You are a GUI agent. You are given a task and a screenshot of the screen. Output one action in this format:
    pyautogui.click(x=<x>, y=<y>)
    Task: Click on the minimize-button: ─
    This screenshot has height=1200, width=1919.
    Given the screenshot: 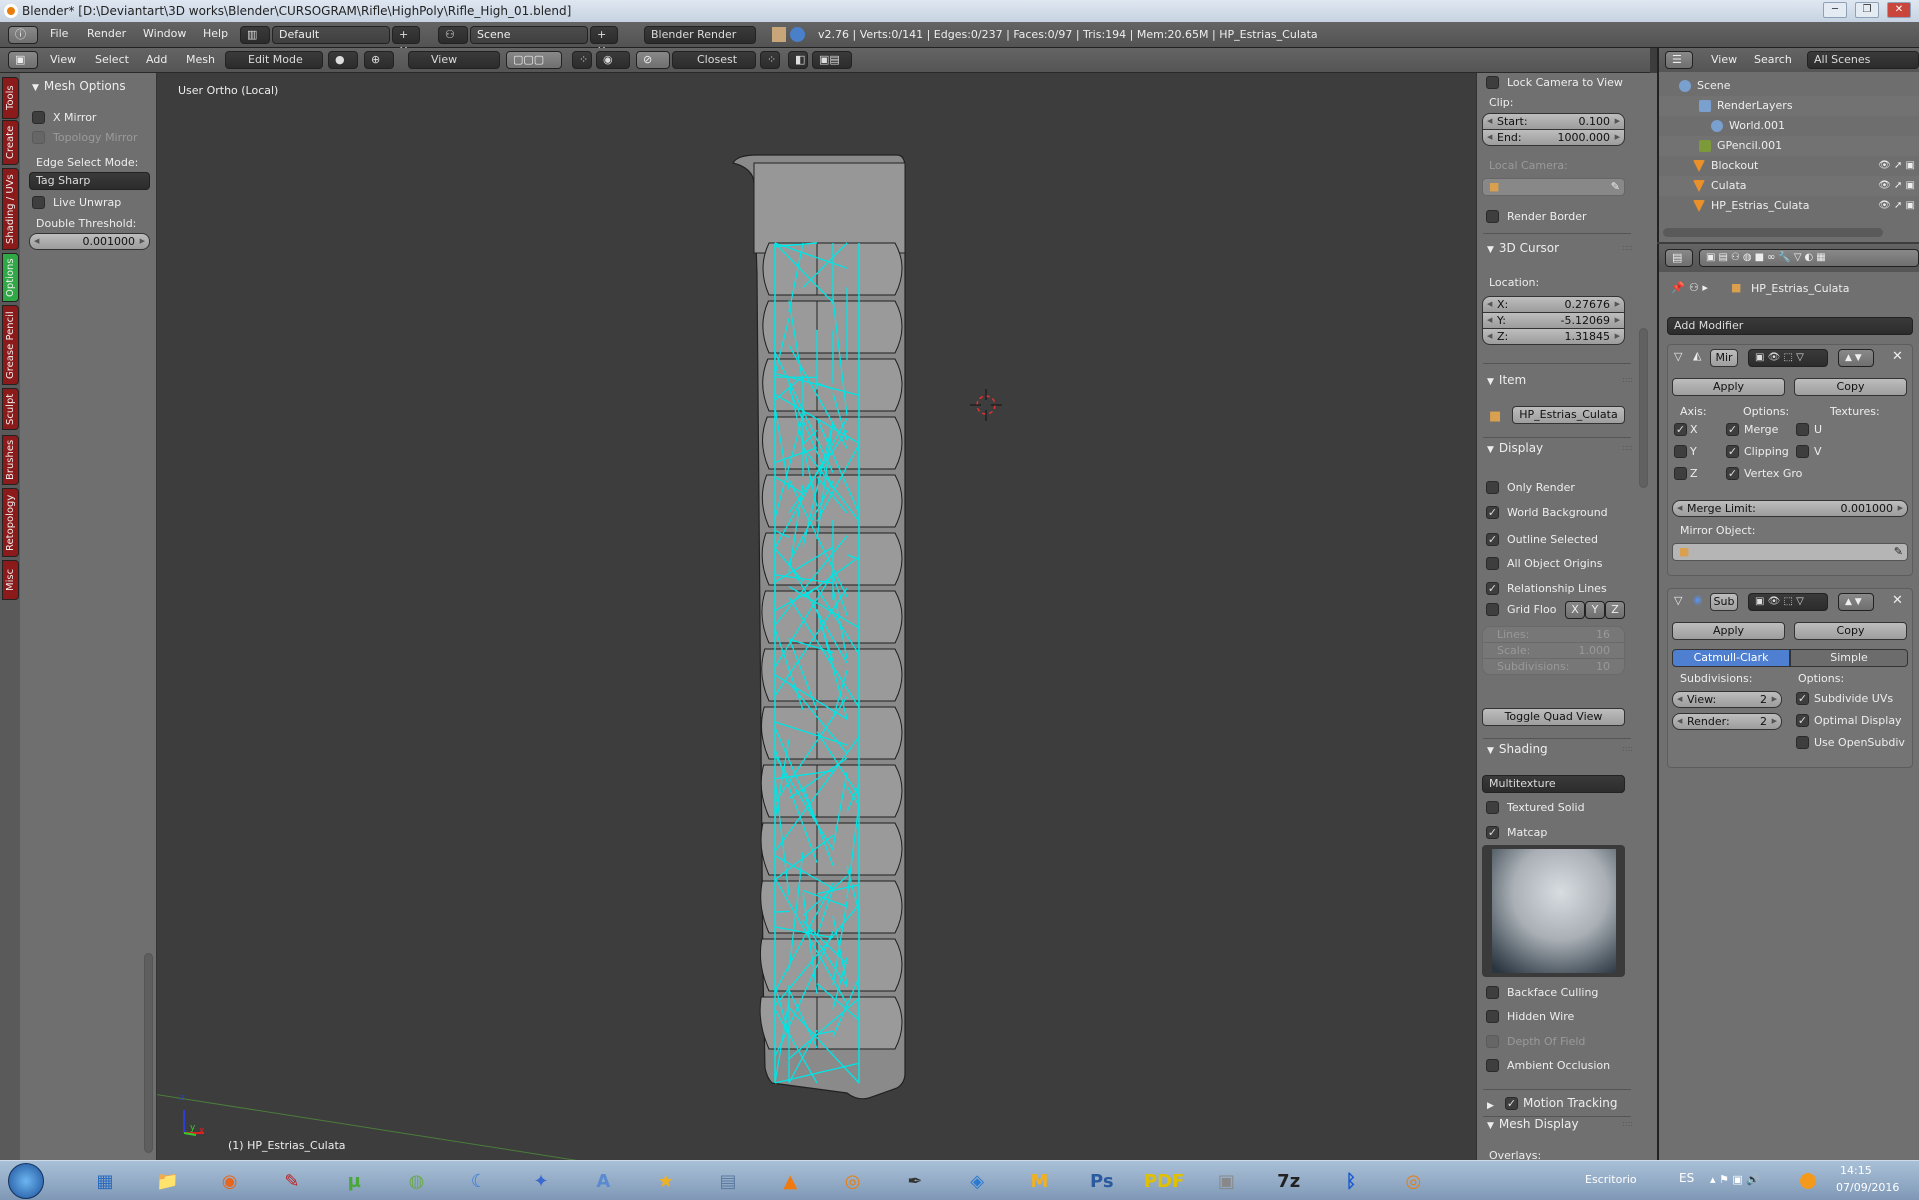 What is the action you would take?
    pyautogui.click(x=1835, y=10)
    